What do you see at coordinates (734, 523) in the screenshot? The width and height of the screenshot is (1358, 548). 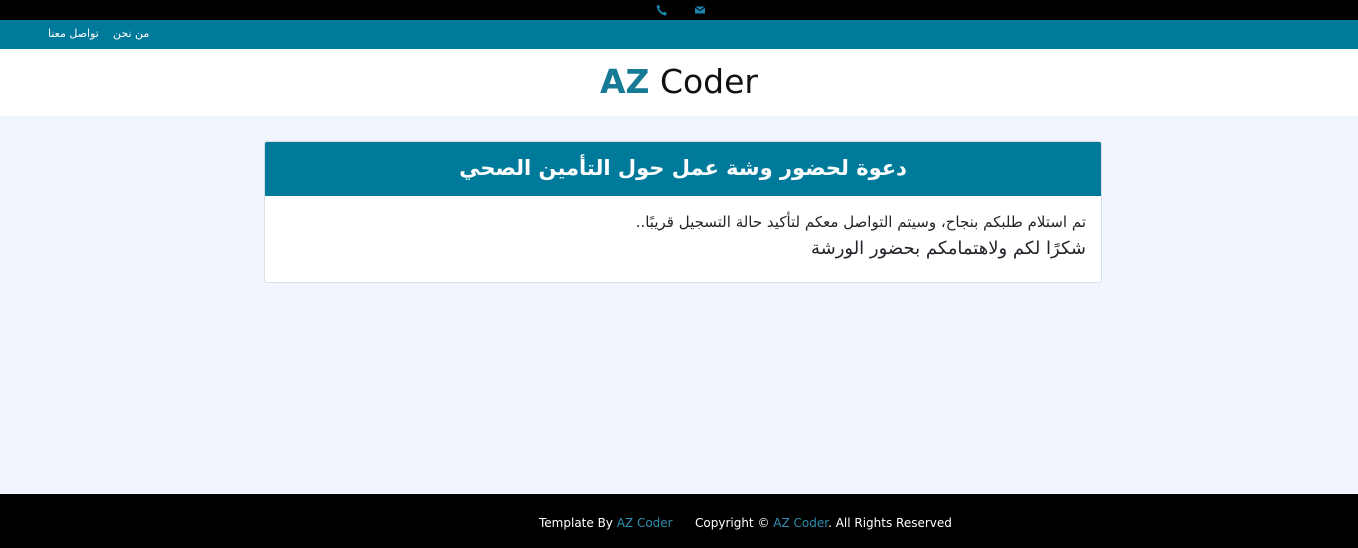 I see `footer-copyright-prefix: Copyright ©` at bounding box center [734, 523].